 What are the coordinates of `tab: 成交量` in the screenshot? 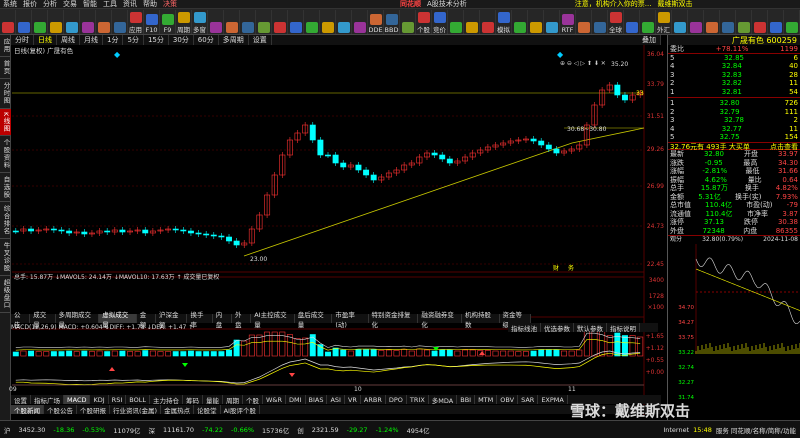 It's located at (43, 320).